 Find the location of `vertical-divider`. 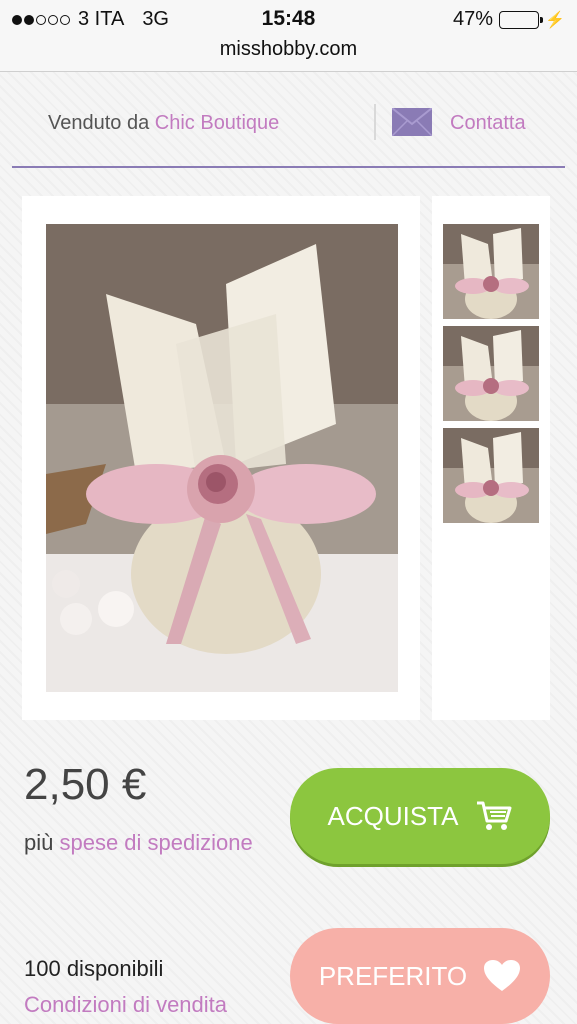

vertical-divider is located at coordinates (375, 122).